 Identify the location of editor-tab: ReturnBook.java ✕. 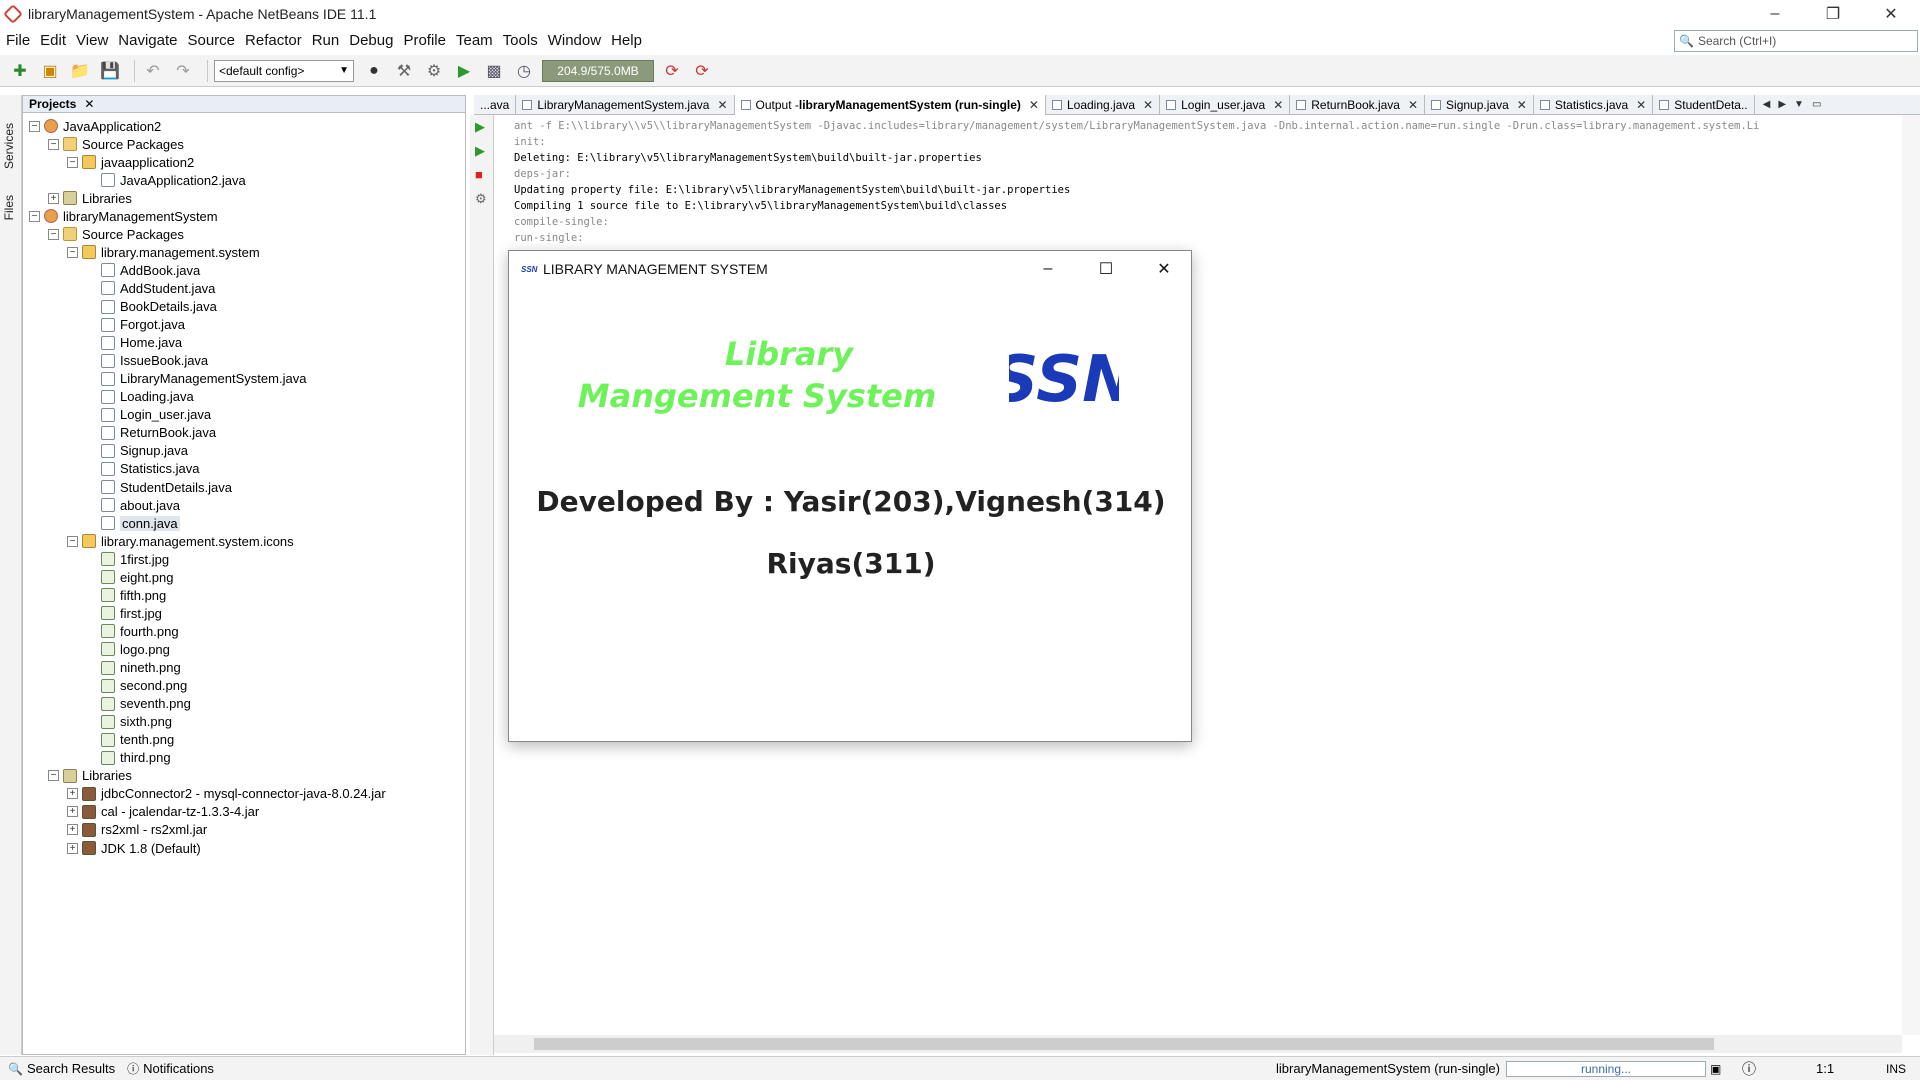
(1358, 104).